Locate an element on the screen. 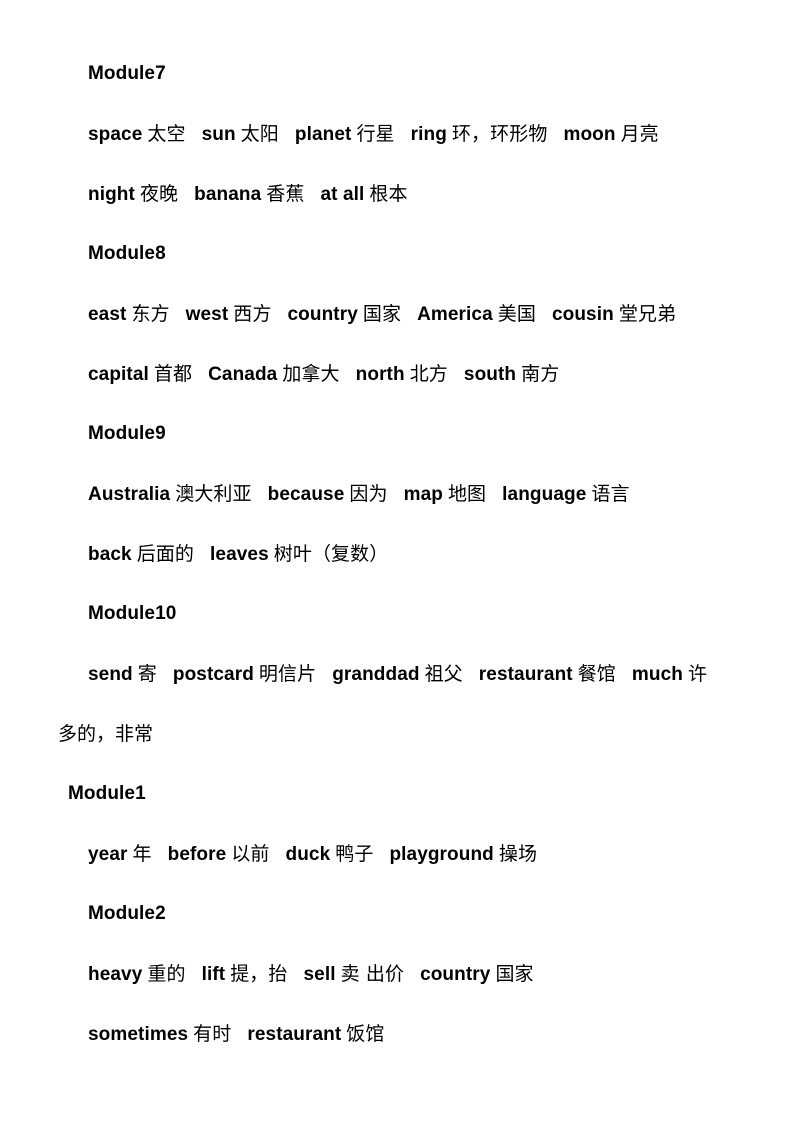 The width and height of the screenshot is (794, 1123). vocab-gloss-zh: 堂兄弟 is located at coordinates (647, 314).